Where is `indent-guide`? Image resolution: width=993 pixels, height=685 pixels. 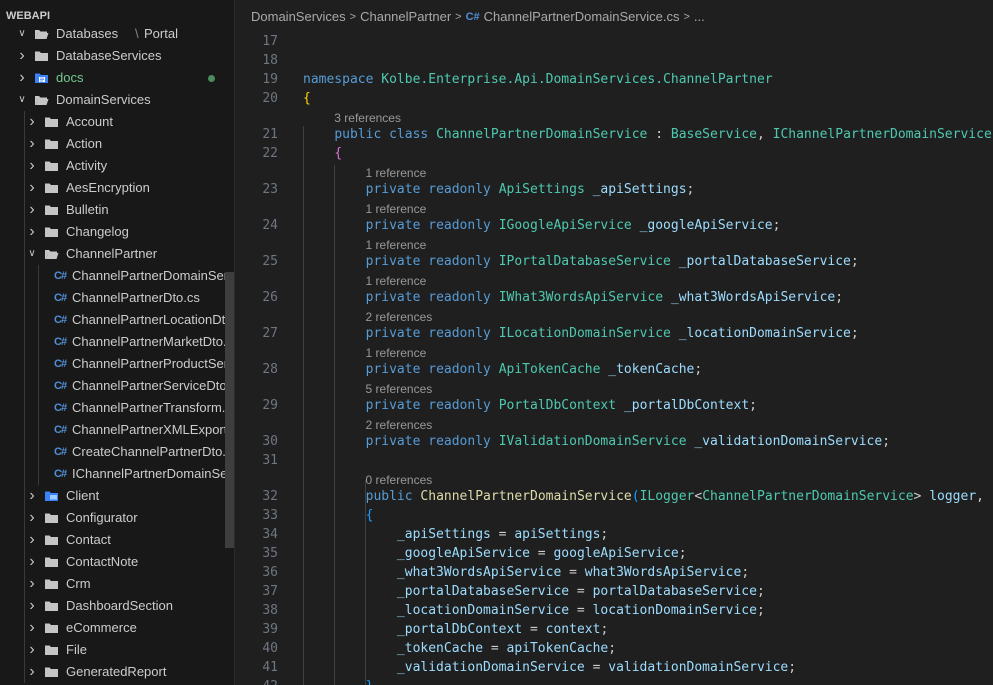 indent-guide is located at coordinates (38, 375).